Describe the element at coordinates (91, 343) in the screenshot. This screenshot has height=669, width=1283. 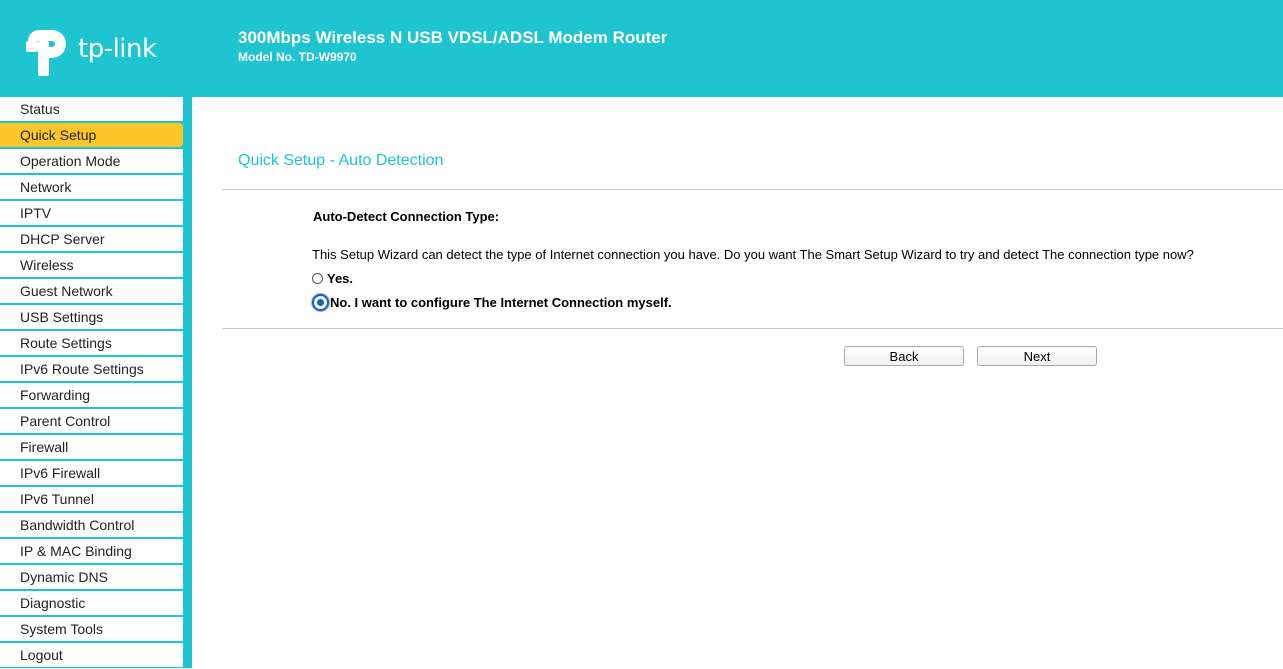
I see `sidebar-item-route-settings: Route Settings` at that location.